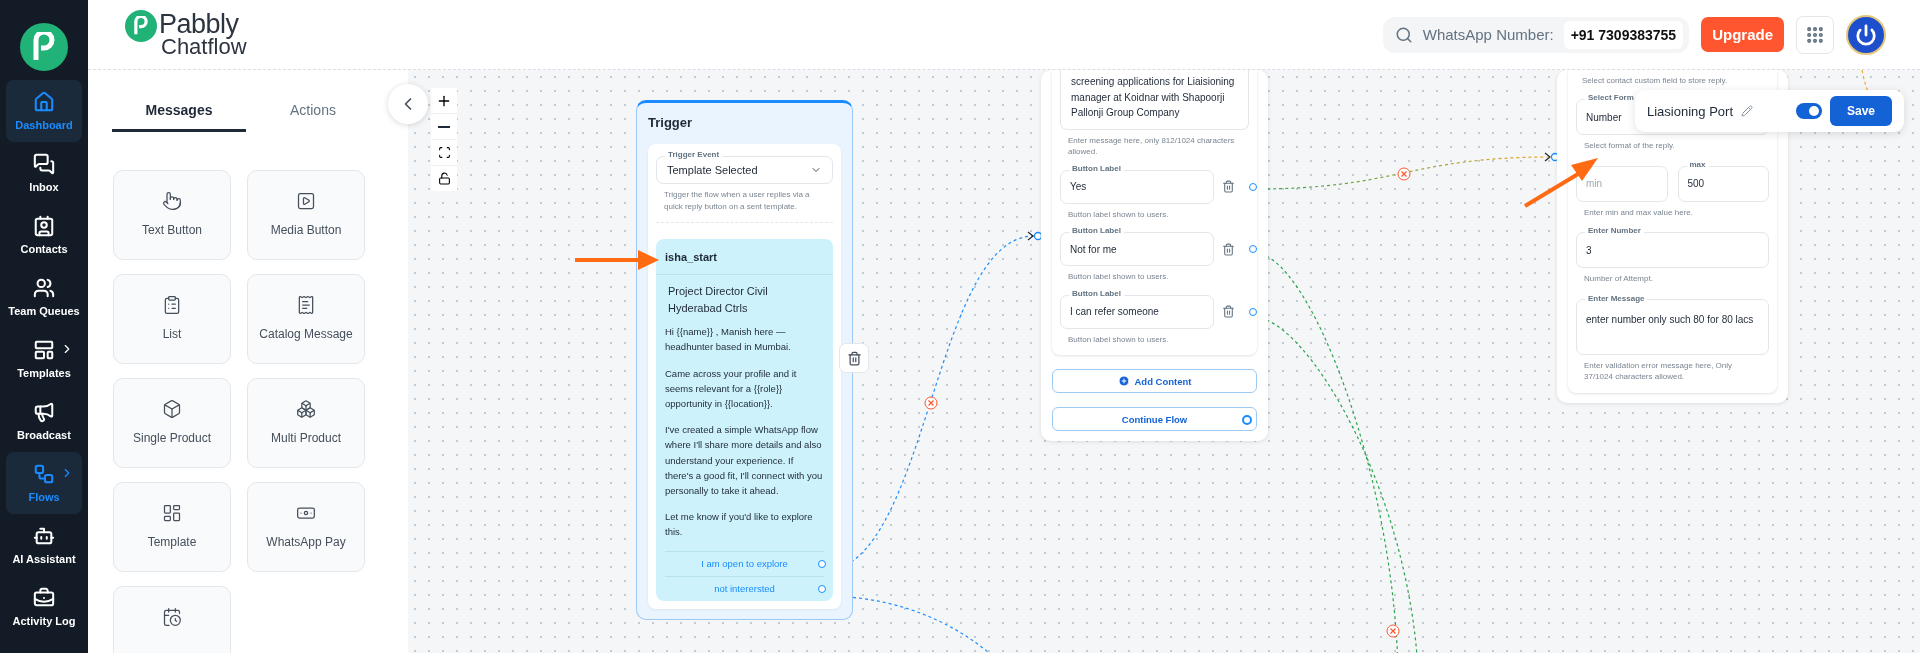  Describe the element at coordinates (694, 154) in the screenshot. I see `field-label: Trigger Event` at that location.